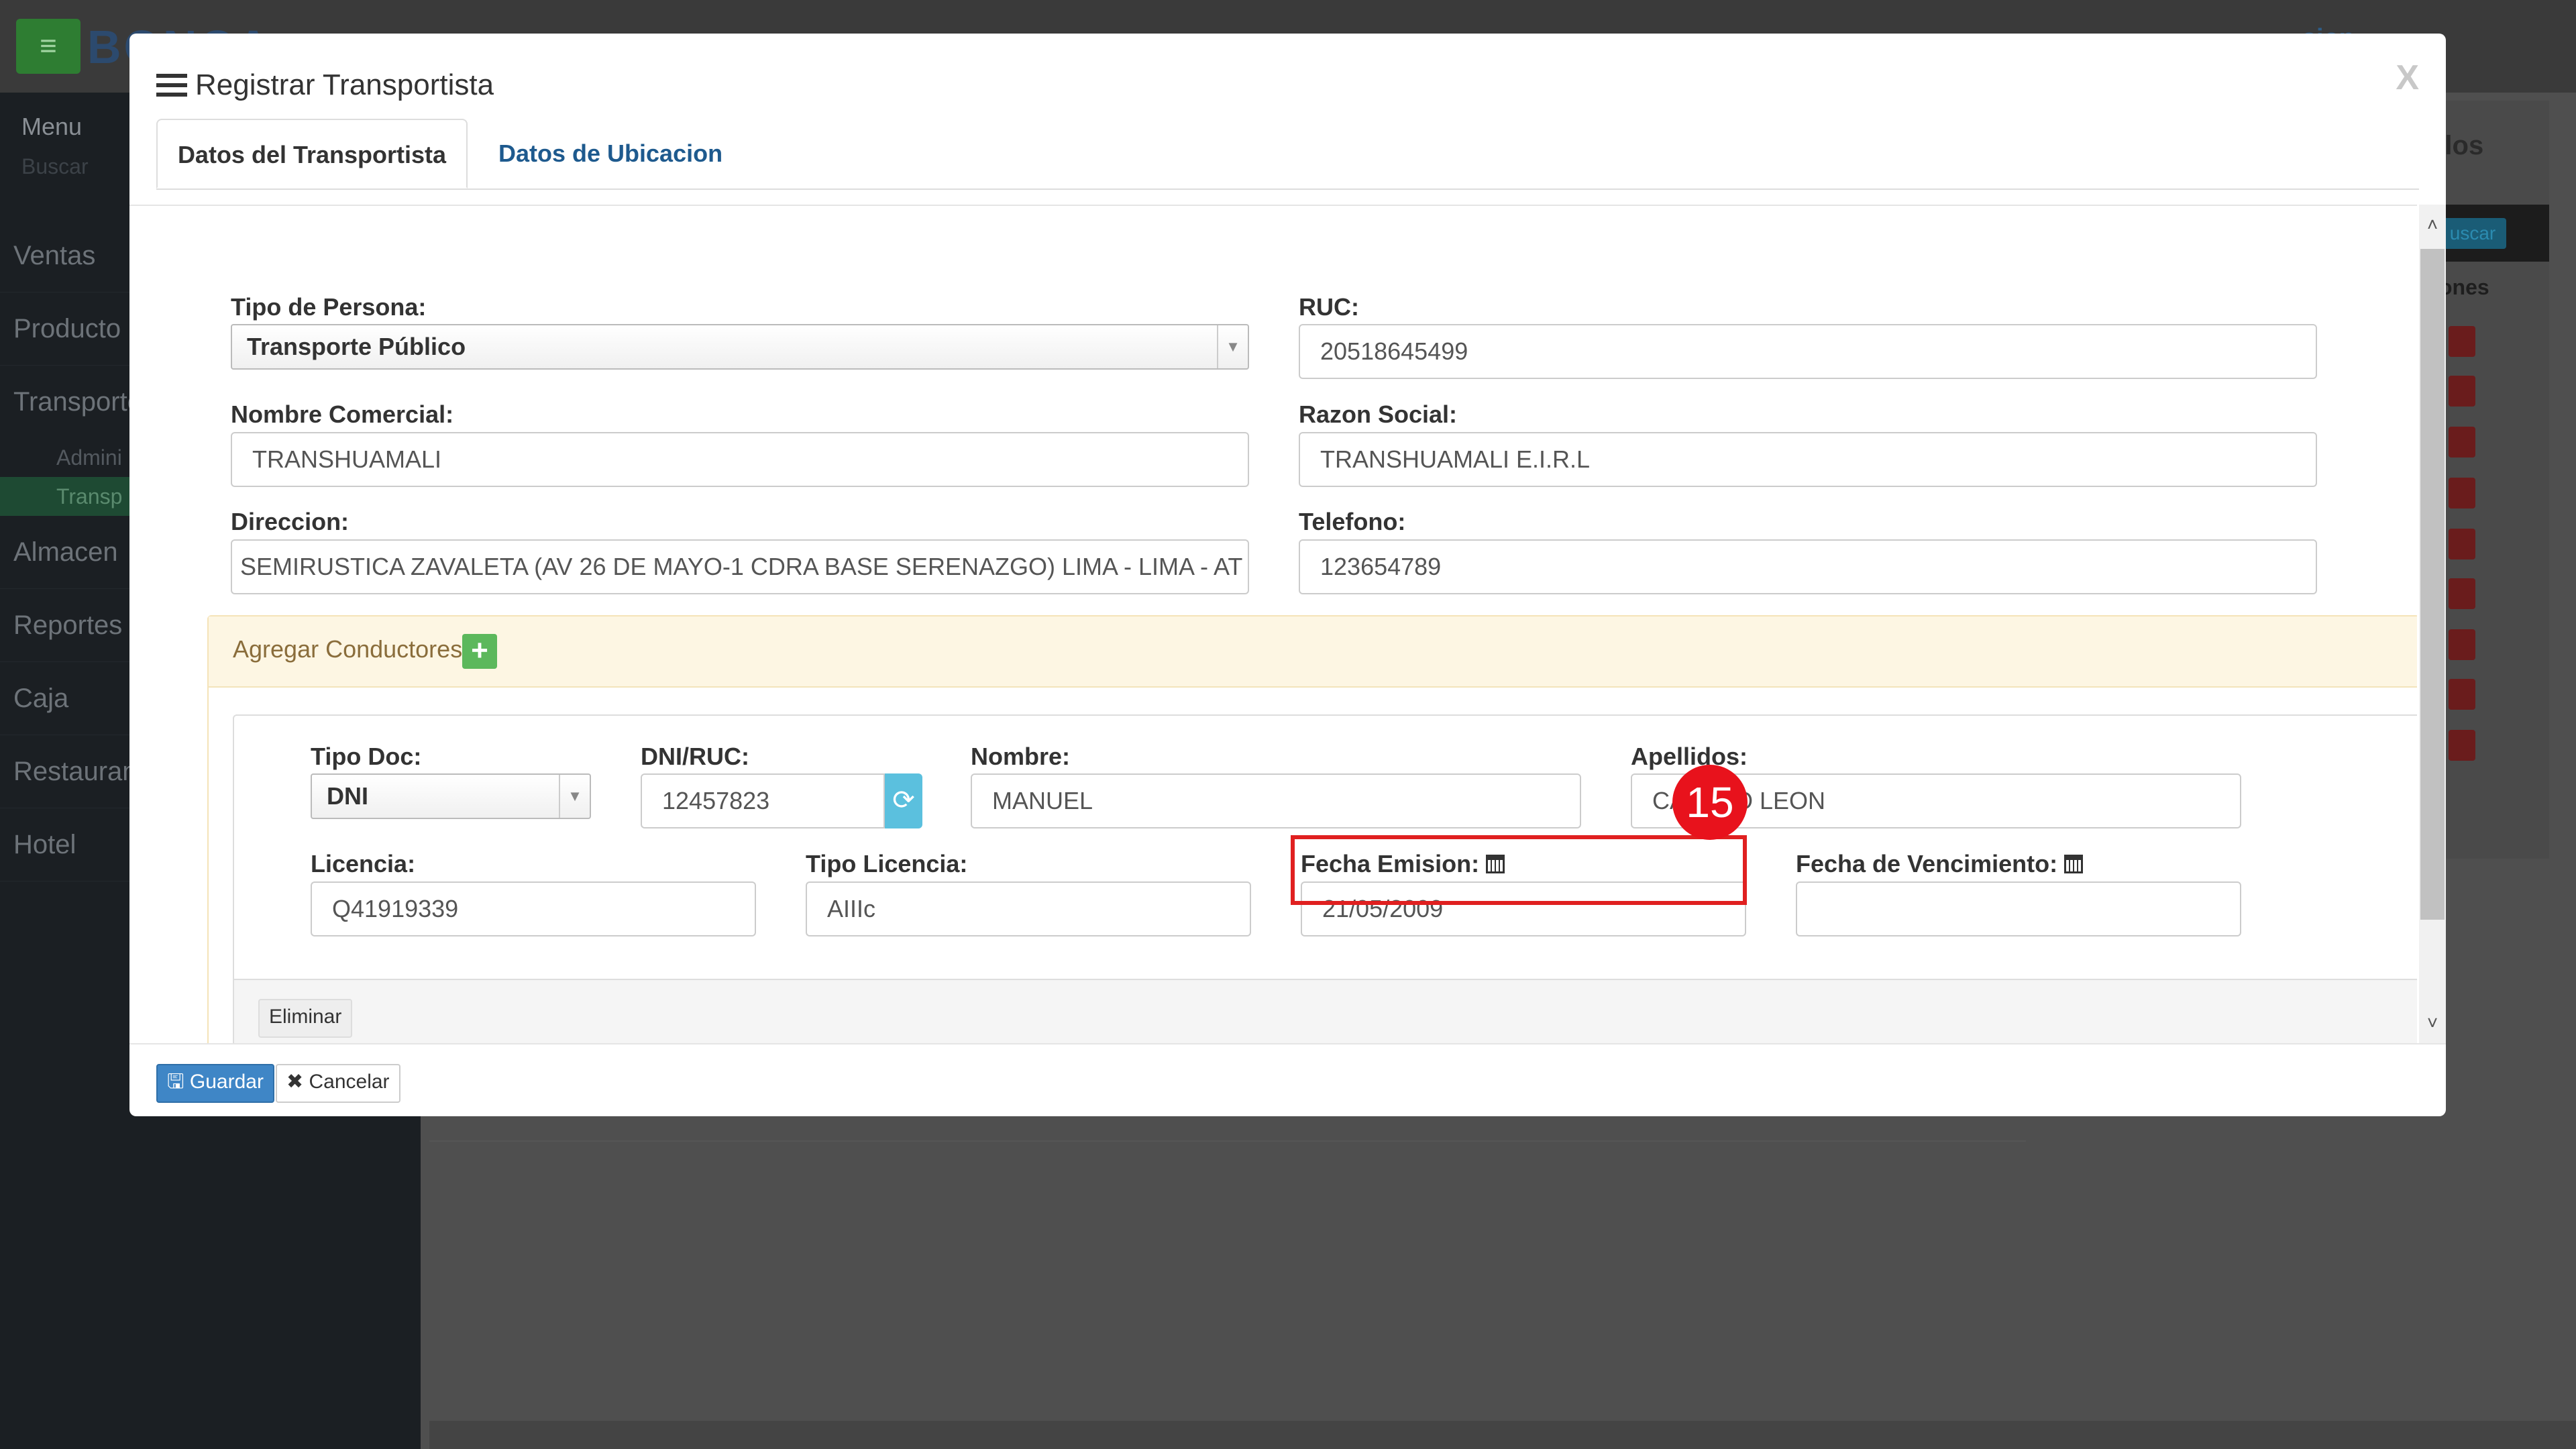 The height and width of the screenshot is (1449, 2576). What do you see at coordinates (290, 521) in the screenshot?
I see `direccion-label: Direccion:` at bounding box center [290, 521].